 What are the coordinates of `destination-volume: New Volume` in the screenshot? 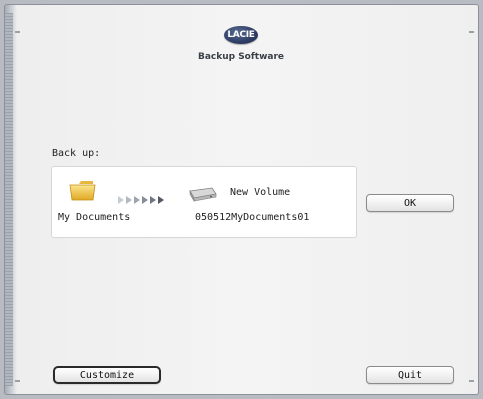 It's located at (260, 192).